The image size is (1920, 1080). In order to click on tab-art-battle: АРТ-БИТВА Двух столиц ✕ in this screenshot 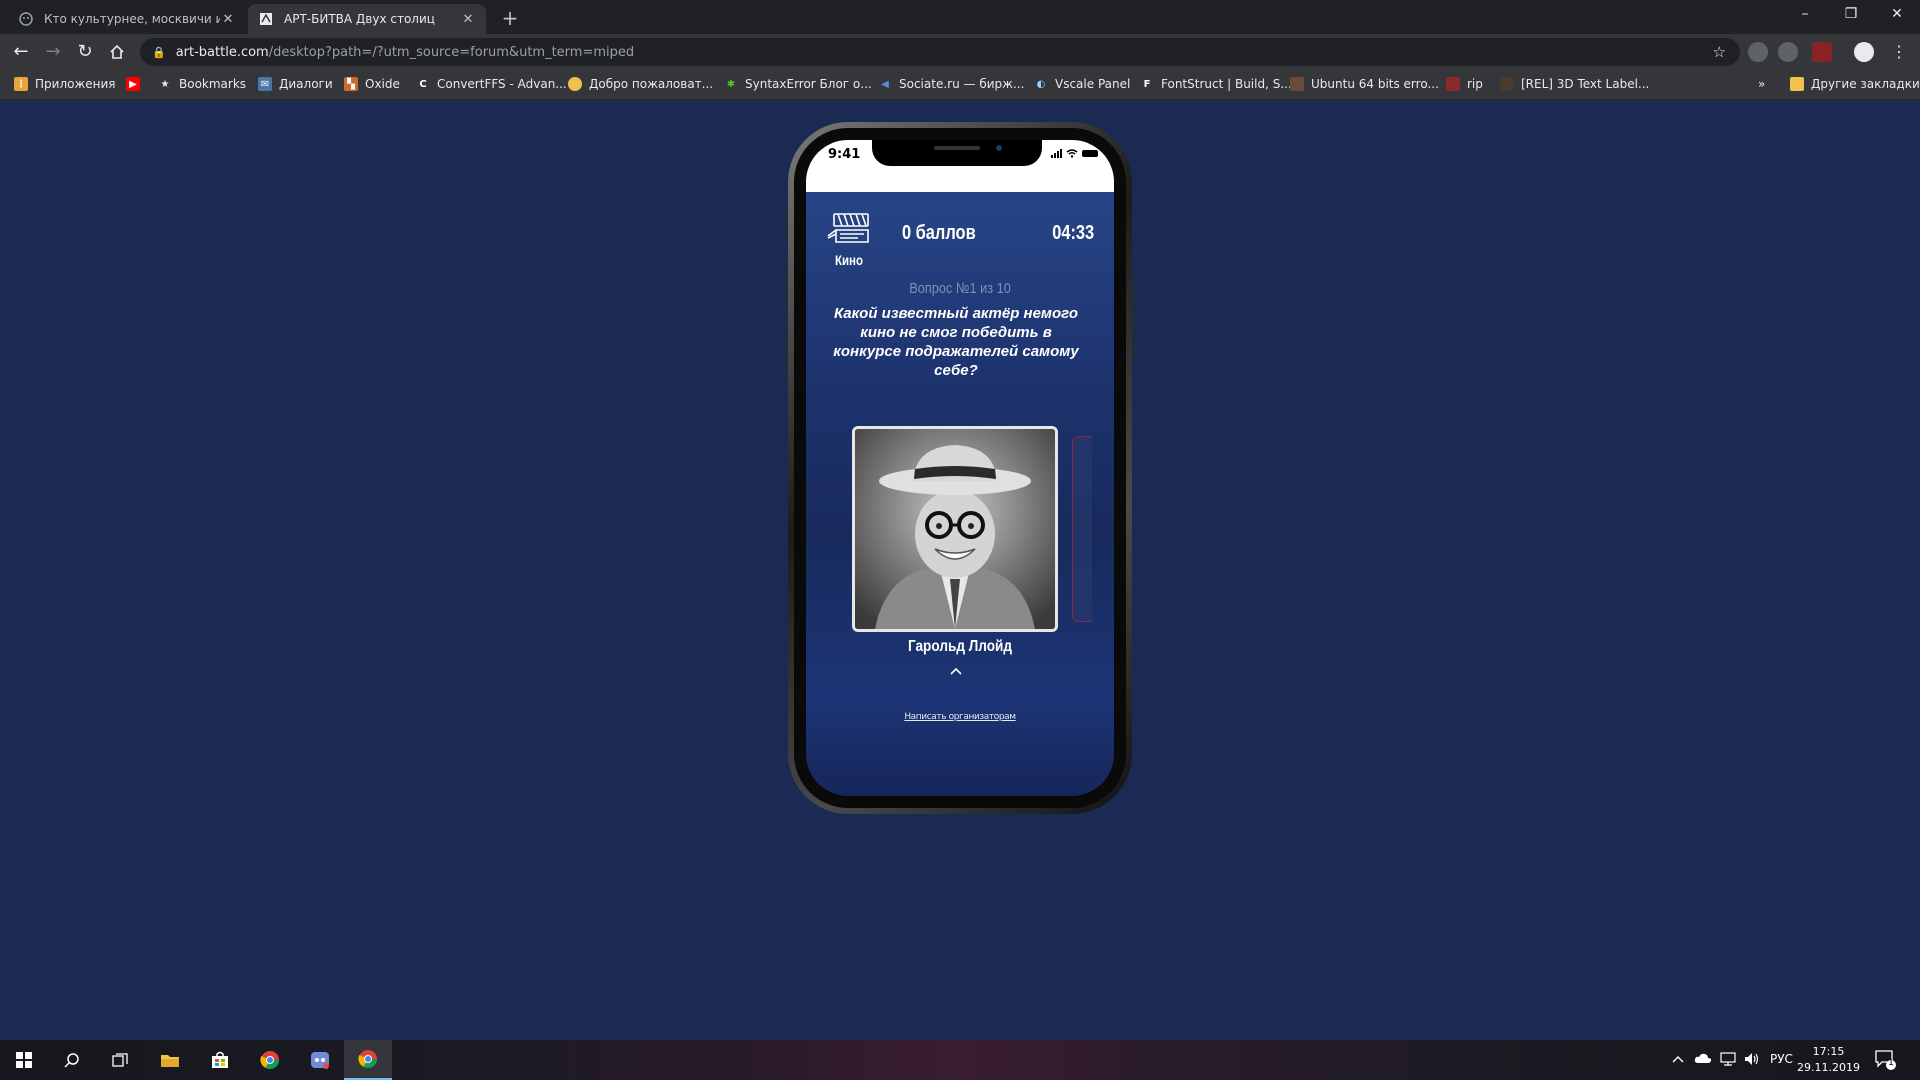, I will do `click(367, 19)`.